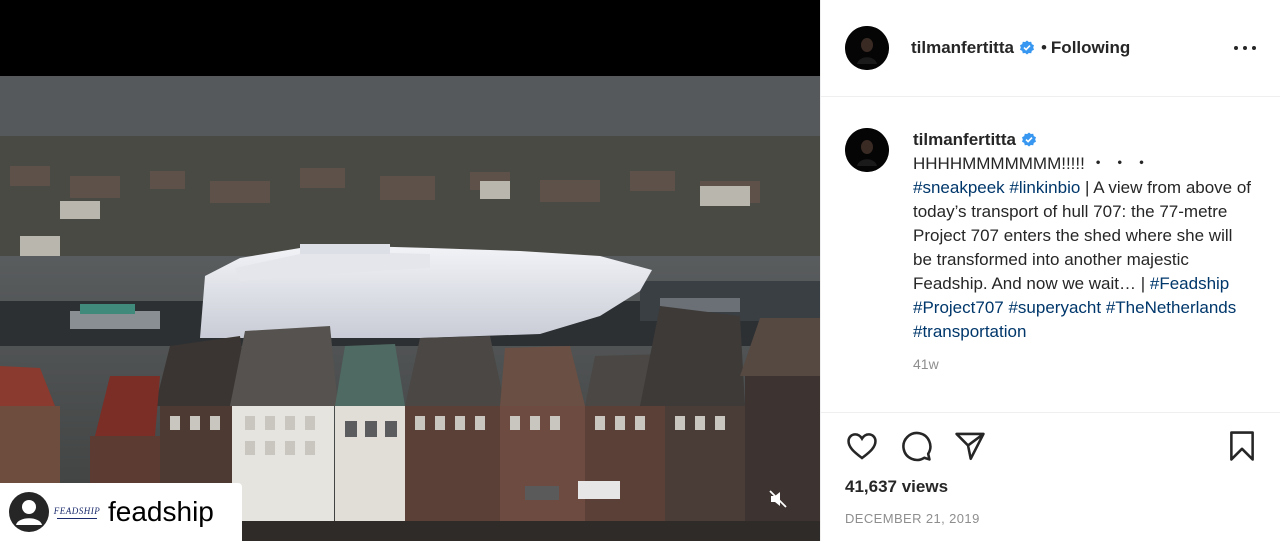 The width and height of the screenshot is (1280, 541). I want to click on post-date: DECEMBER 21, 2019, so click(912, 518).